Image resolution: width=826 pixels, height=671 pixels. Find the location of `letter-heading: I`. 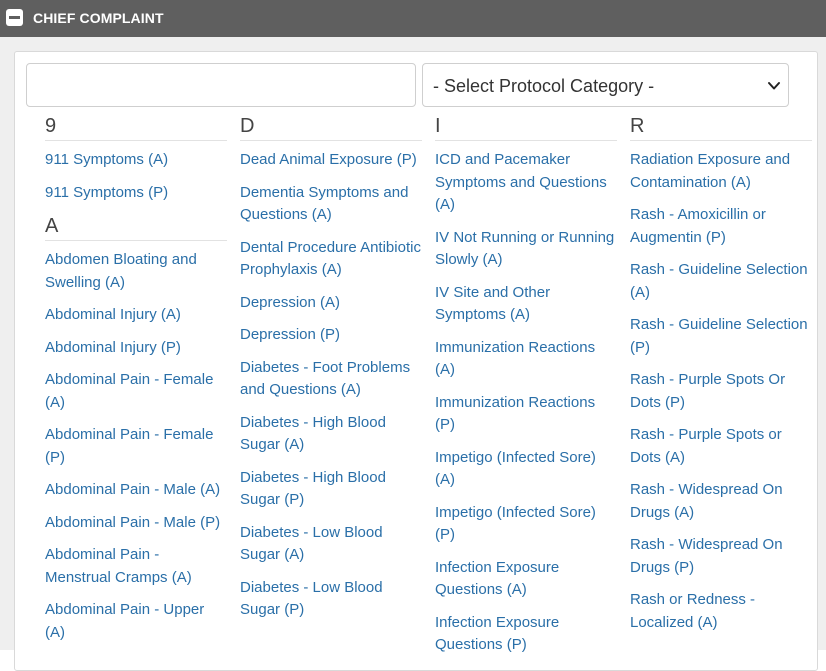

letter-heading: I is located at coordinates (526, 127).